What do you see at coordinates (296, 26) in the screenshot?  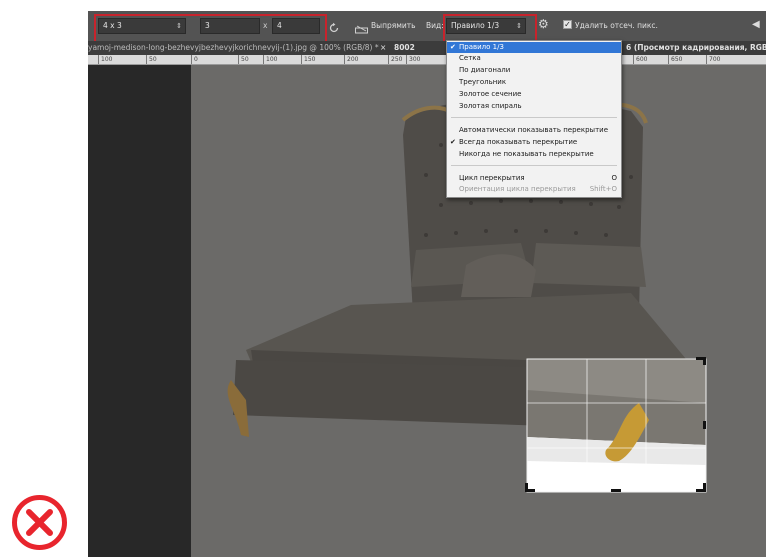 I see `height-input: 4` at bounding box center [296, 26].